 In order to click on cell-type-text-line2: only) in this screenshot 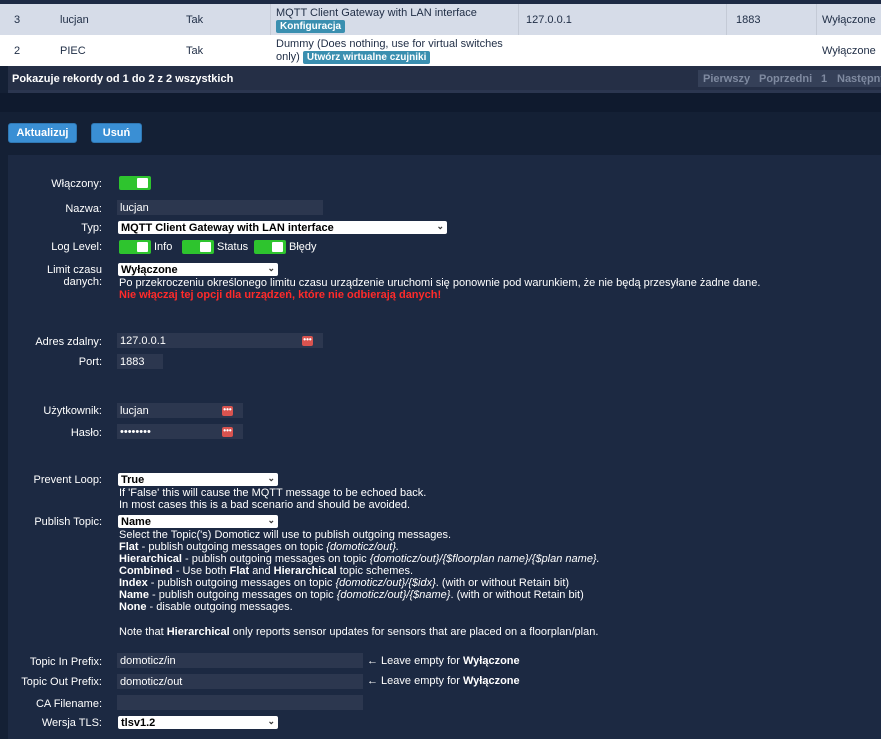, I will do `click(288, 57)`.